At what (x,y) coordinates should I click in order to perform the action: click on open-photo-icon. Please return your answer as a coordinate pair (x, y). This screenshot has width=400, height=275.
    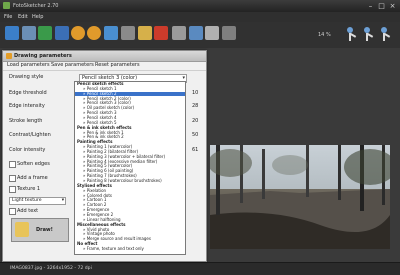
    Looking at the image, I should click on (45, 33).